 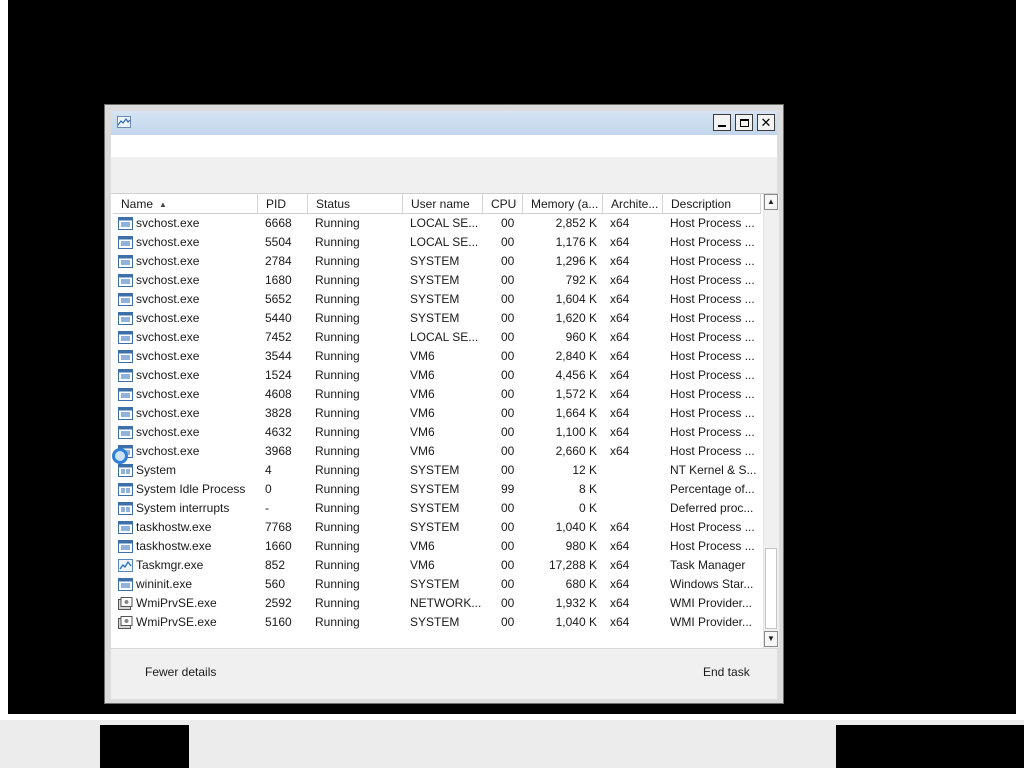 I want to click on column-header-cpu: CPU, so click(x=503, y=203).